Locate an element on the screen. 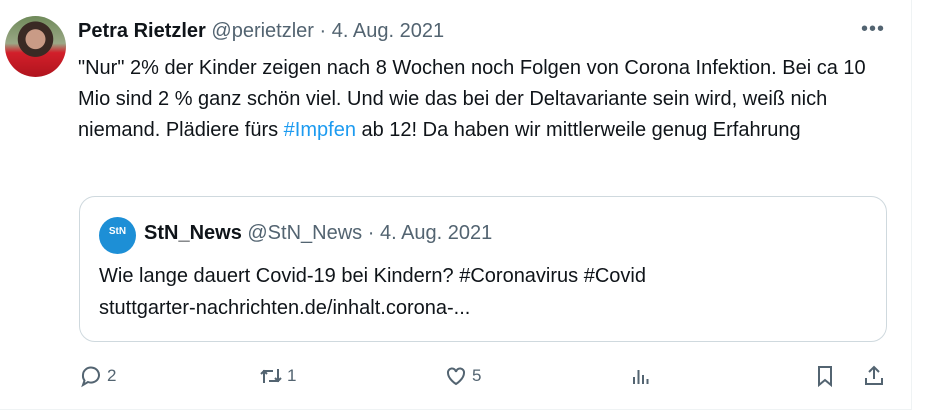 The height and width of the screenshot is (416, 929). quoted-tweet-date: 4. Aug. 2021 is located at coordinates (436, 233).